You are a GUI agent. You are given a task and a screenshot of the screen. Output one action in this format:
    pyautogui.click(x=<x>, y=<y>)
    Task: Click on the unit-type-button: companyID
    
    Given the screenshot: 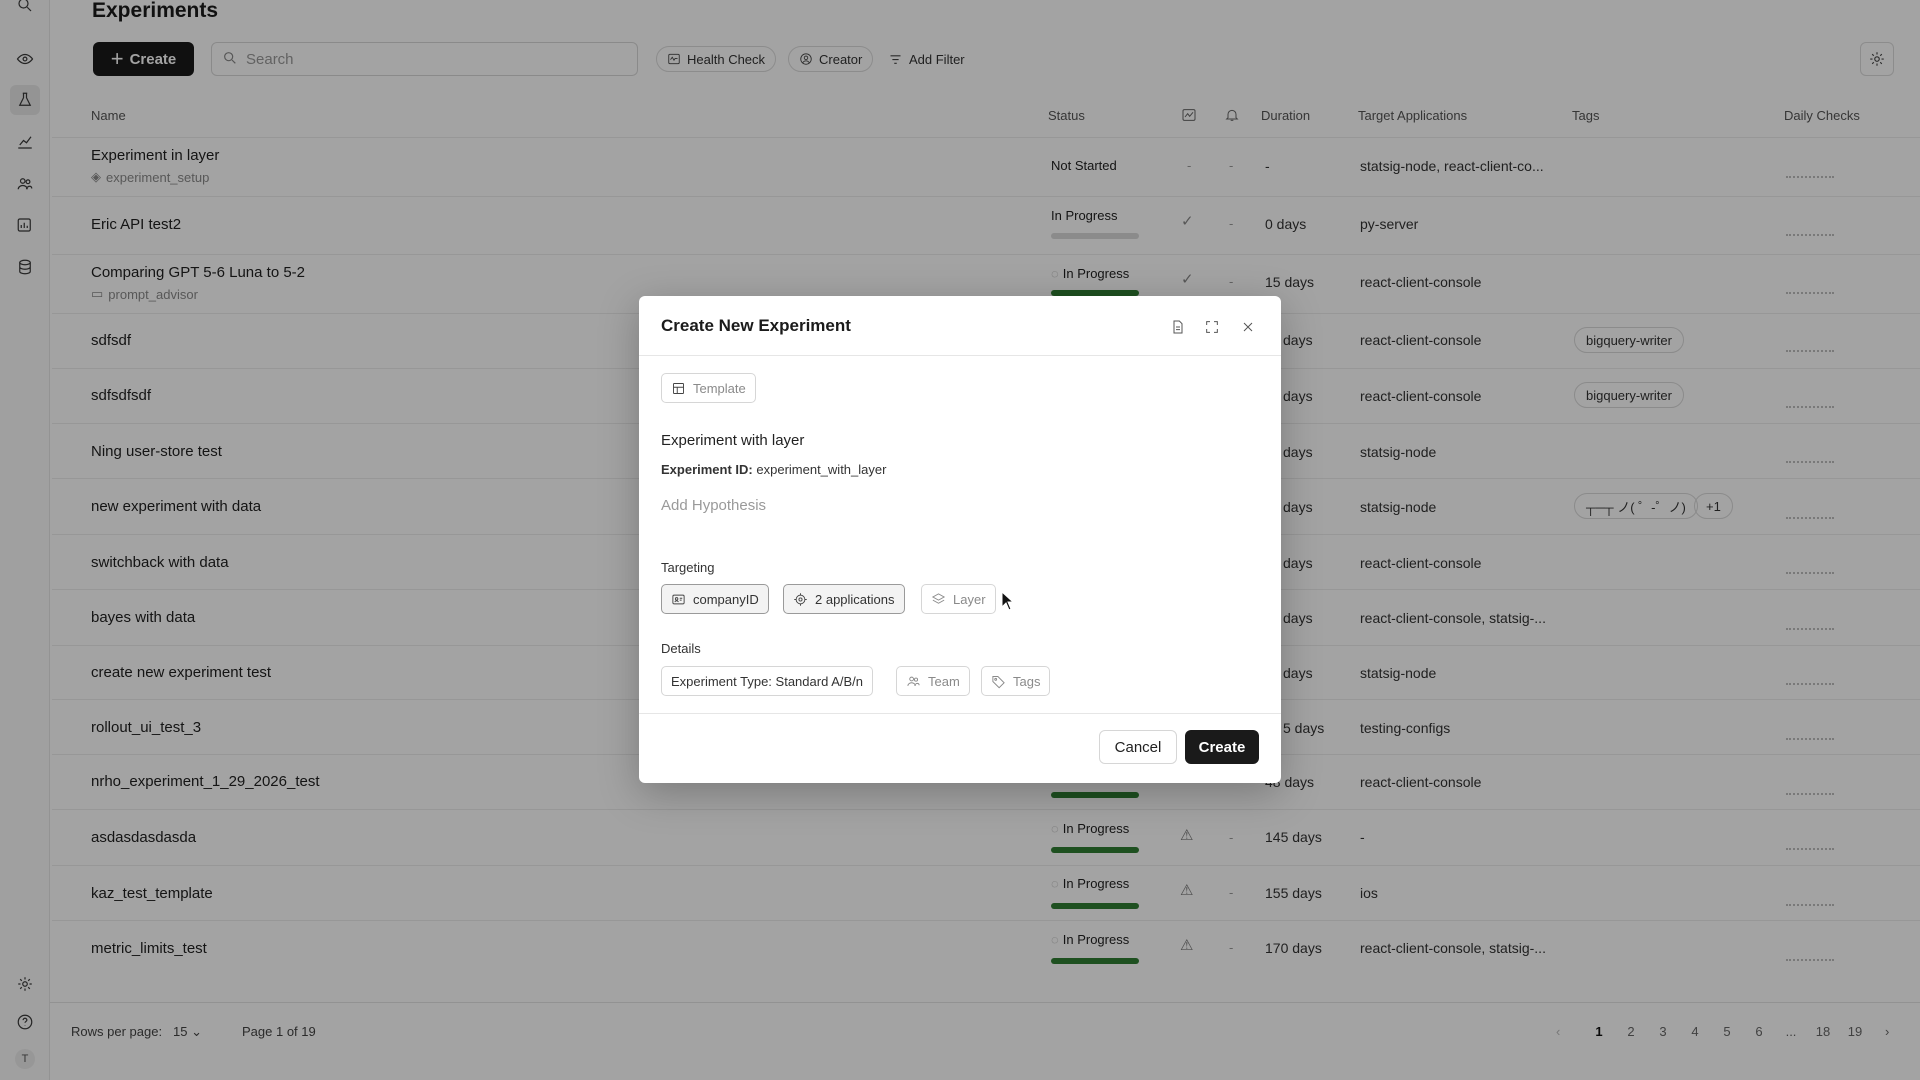 What is the action you would take?
    pyautogui.click(x=715, y=599)
    